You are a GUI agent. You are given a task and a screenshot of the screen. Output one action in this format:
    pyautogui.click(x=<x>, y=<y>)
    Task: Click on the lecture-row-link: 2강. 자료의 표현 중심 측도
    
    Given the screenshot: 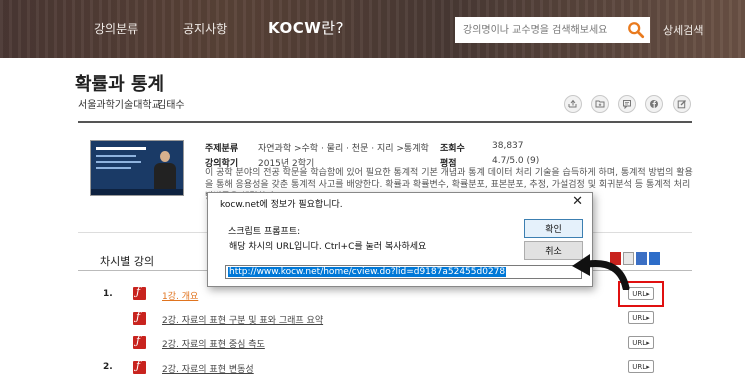 What is the action you would take?
    pyautogui.click(x=213, y=343)
    